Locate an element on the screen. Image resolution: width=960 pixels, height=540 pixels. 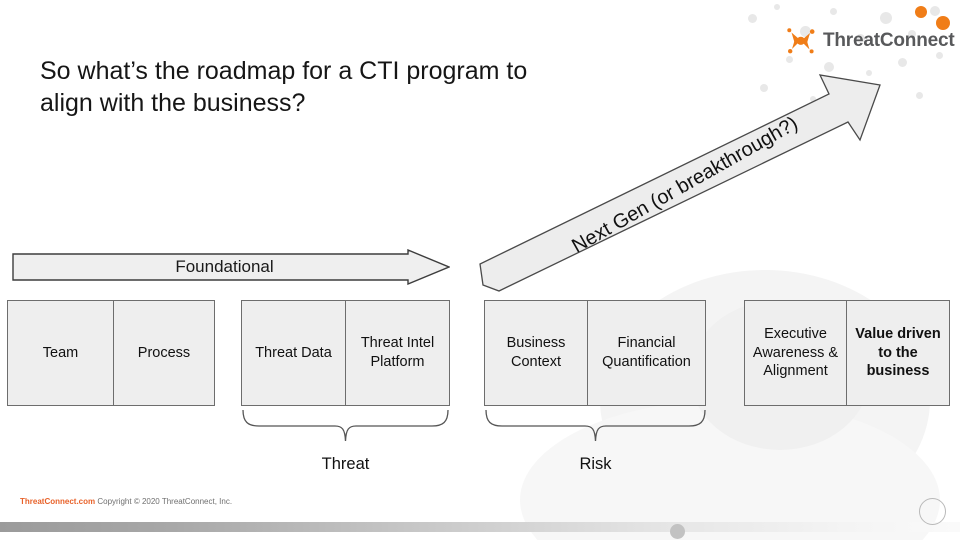
box-value-driven-to-business: Value driven to the business is located at coordinates (898, 353).